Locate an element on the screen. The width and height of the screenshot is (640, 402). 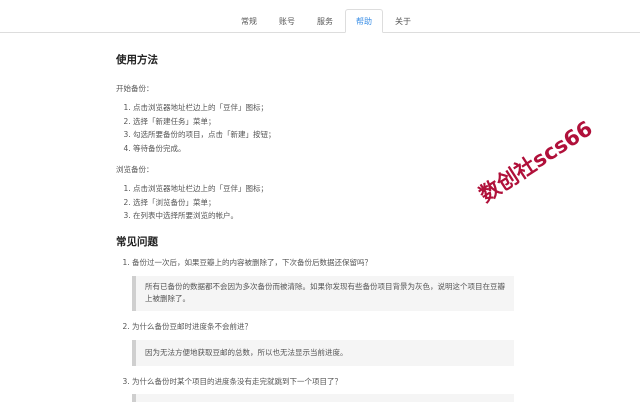
faq-question: 备份过一次后，如果豆瓣上的内容被删除了，下次备份后数据还保留吗？ is located at coordinates (252, 262).